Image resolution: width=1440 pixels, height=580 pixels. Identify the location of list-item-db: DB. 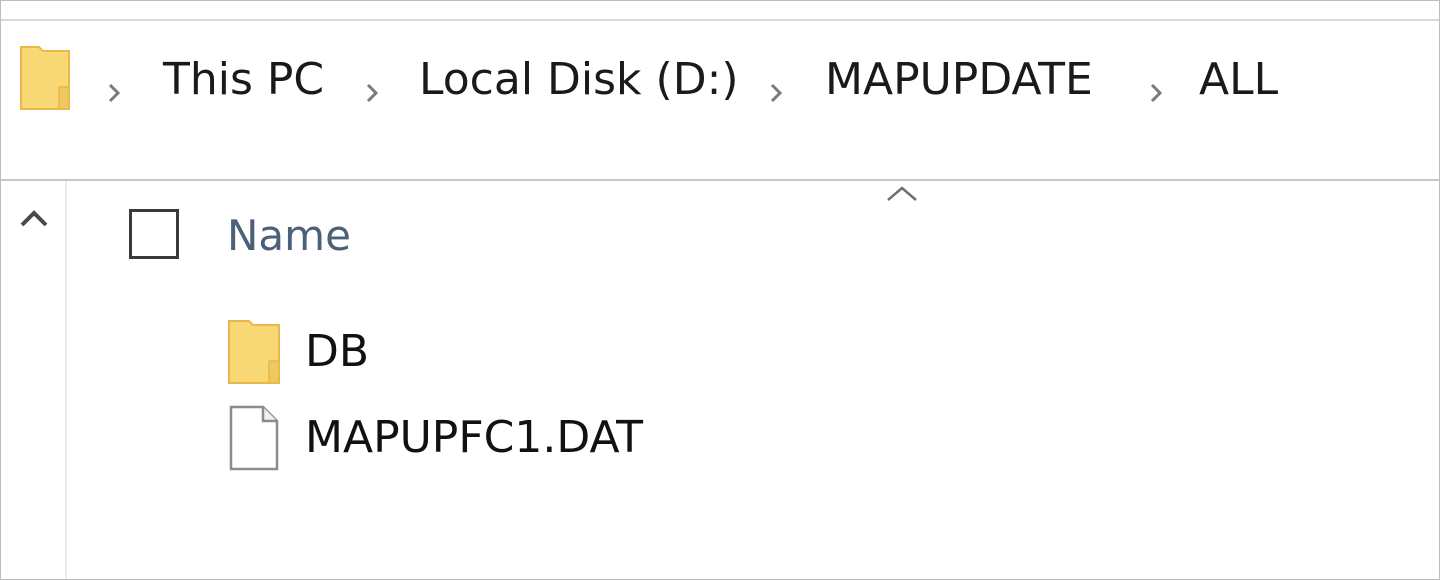
(577, 355).